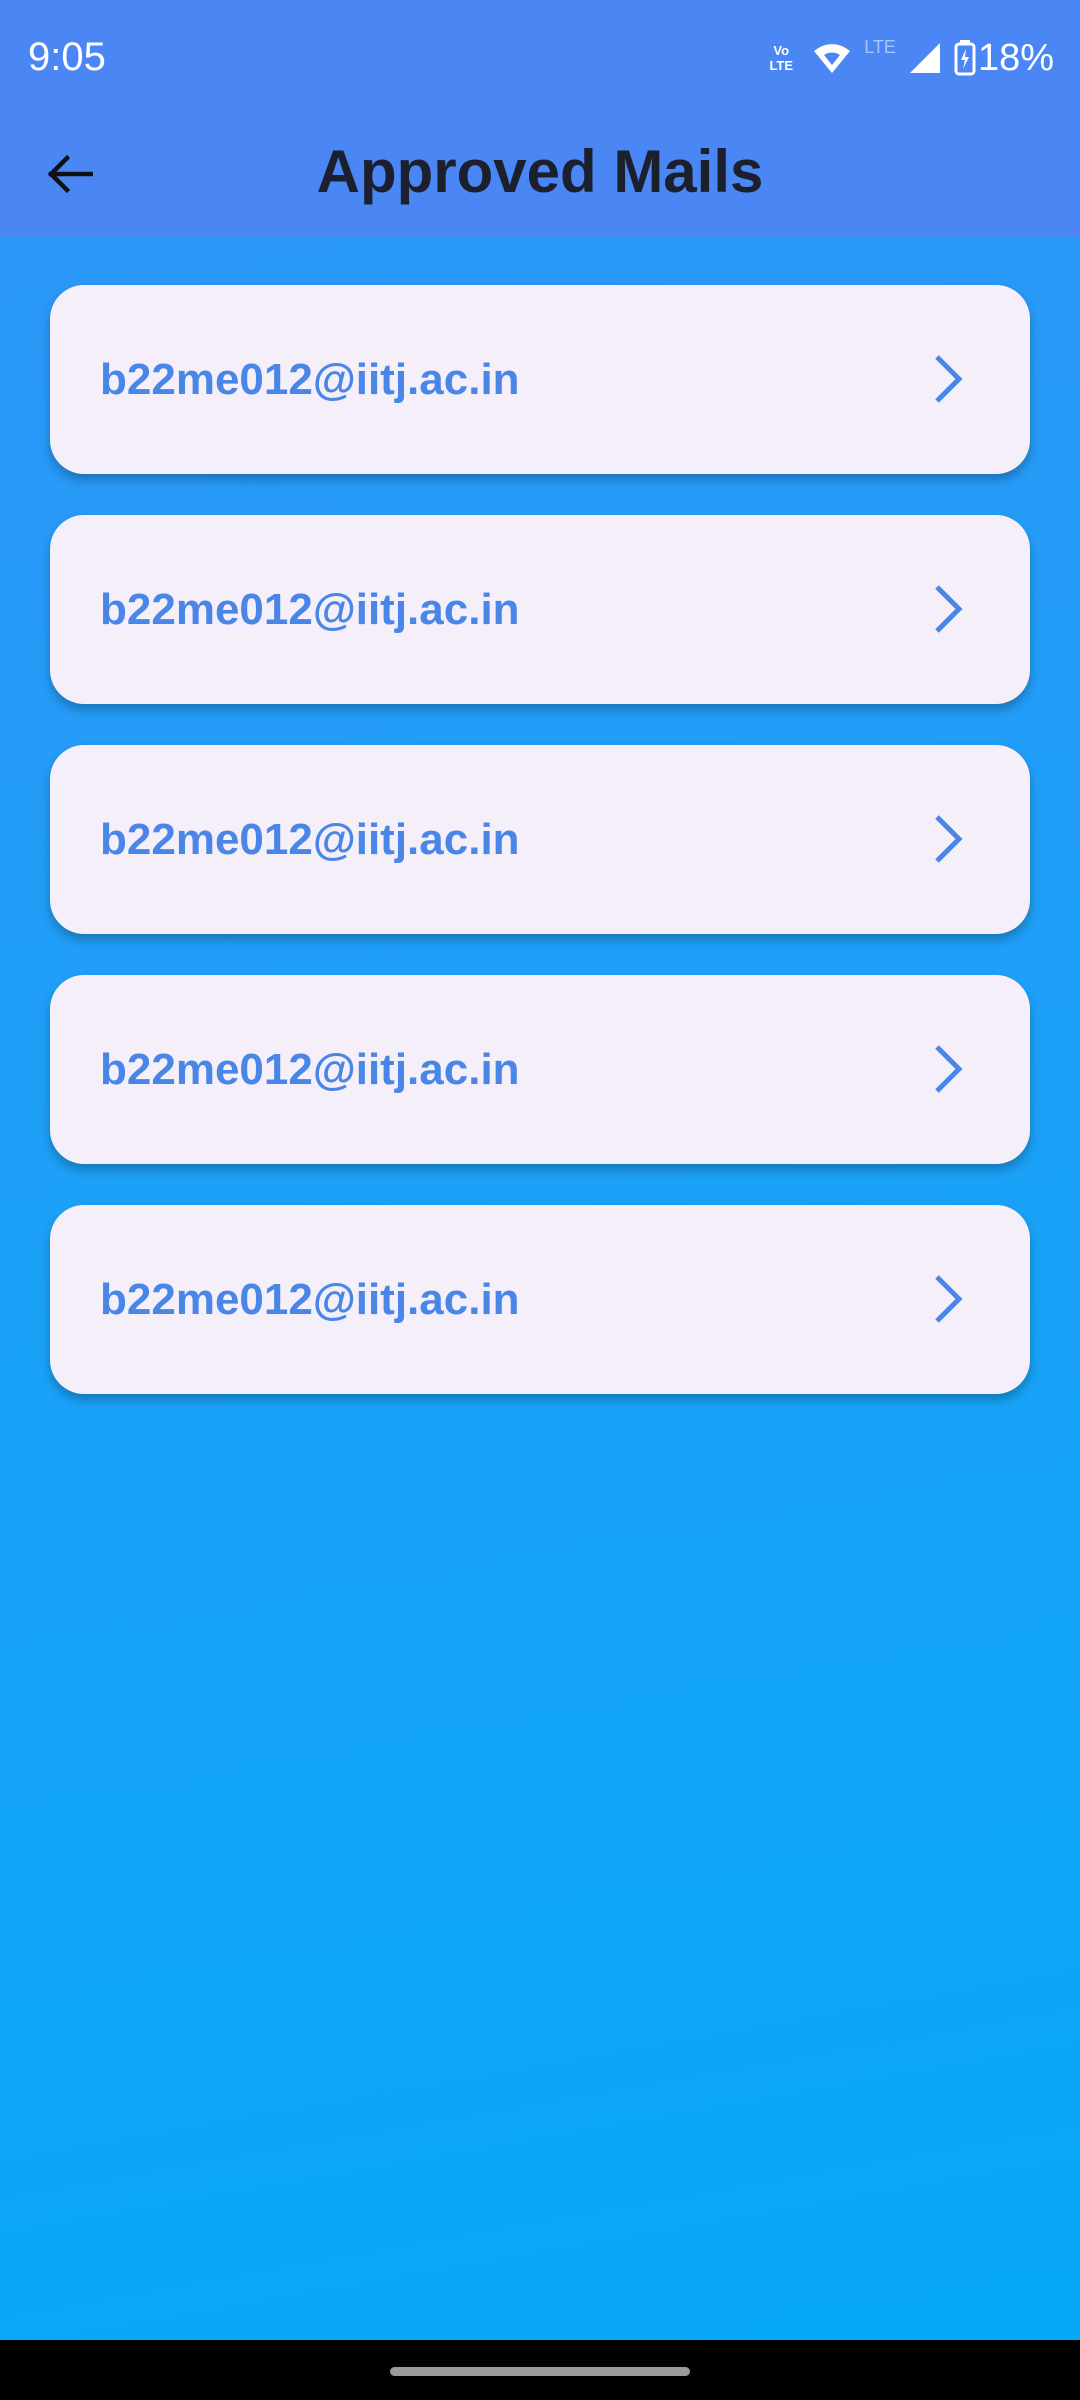  I want to click on status-icons: Vo LTE LTE 18%, so click(902, 58).